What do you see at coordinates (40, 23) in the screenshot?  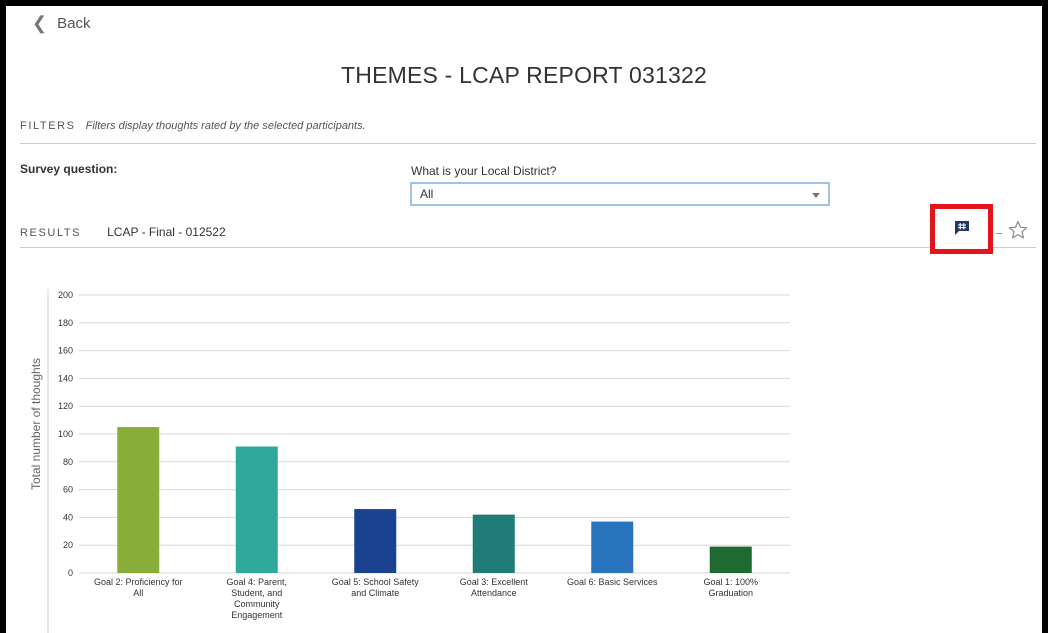 I see `chevron-left-icon: ❮` at bounding box center [40, 23].